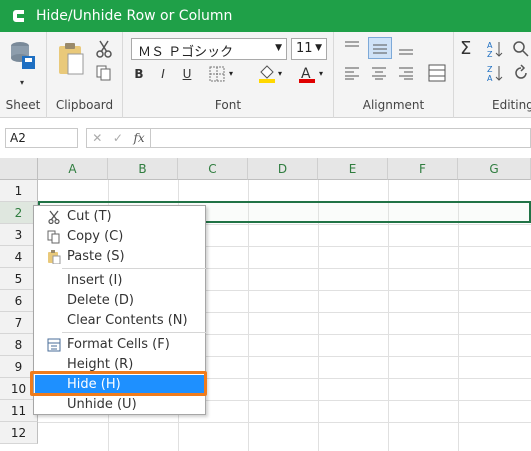 This screenshot has width=531, height=451. I want to click on fill-color-icon, so click(267, 74).